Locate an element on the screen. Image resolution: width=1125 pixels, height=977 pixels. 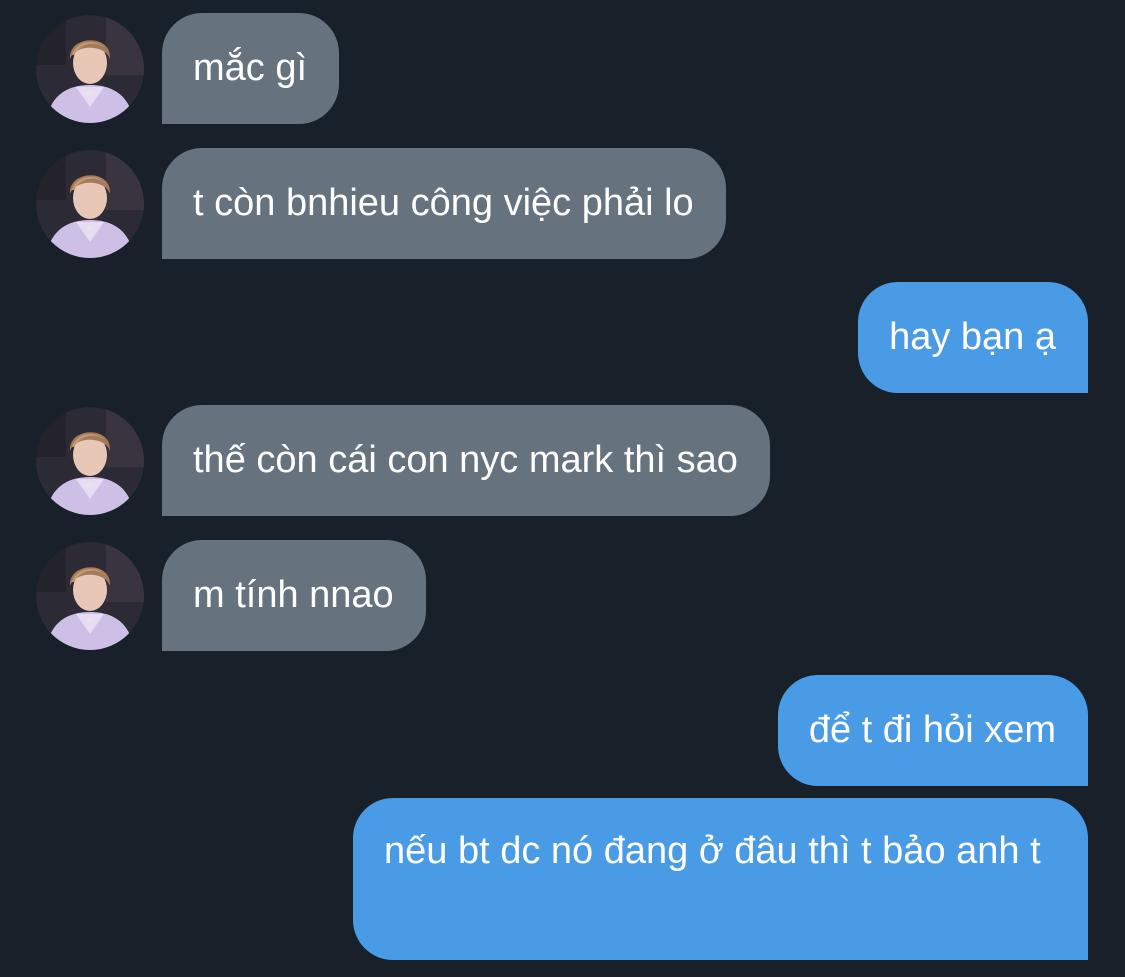
outgoing-message-bubble: nếu bt dc nó đang ở đâu thì t bảo anh t is located at coordinates (720, 879).